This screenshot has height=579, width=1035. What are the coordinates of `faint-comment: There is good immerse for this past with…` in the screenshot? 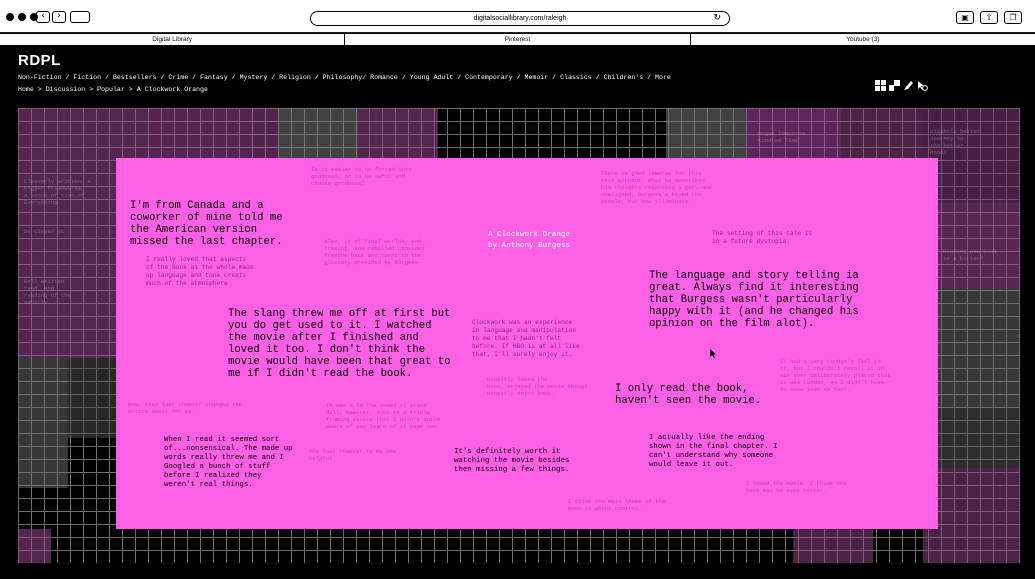 It's located at (656, 187).